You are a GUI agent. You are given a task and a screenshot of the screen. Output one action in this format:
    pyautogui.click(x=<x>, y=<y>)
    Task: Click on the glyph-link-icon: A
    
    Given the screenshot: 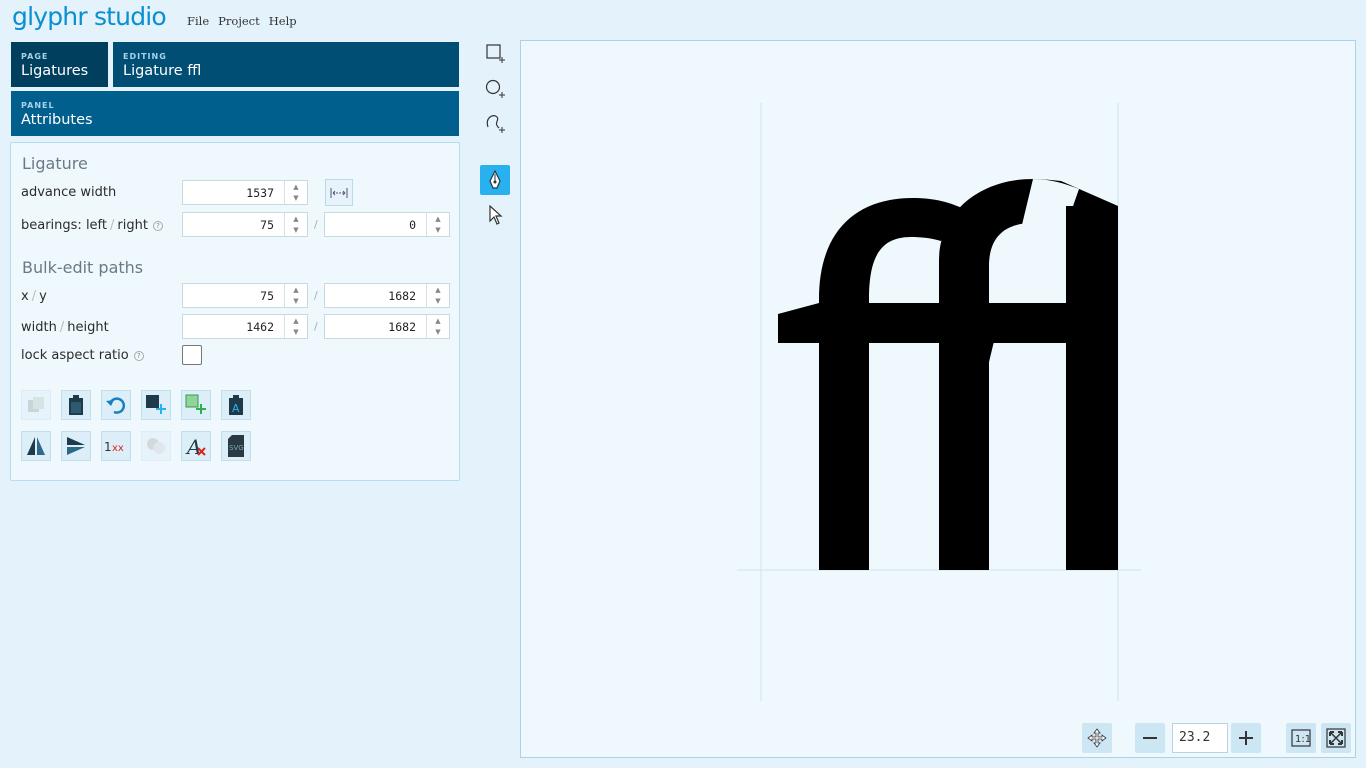 What is the action you would take?
    pyautogui.click(x=236, y=405)
    